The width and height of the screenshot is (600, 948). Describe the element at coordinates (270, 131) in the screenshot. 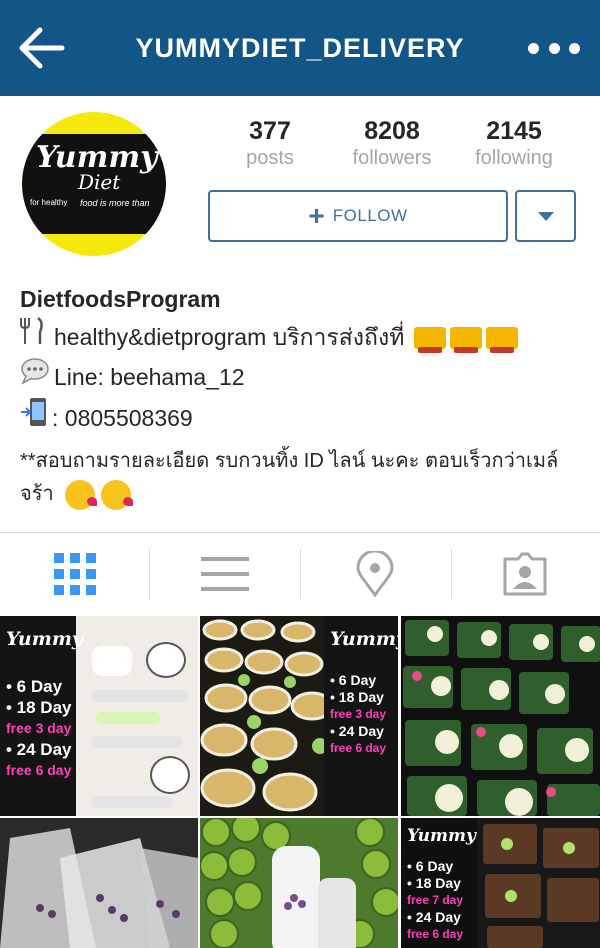

I see `posts-count: 377` at that location.